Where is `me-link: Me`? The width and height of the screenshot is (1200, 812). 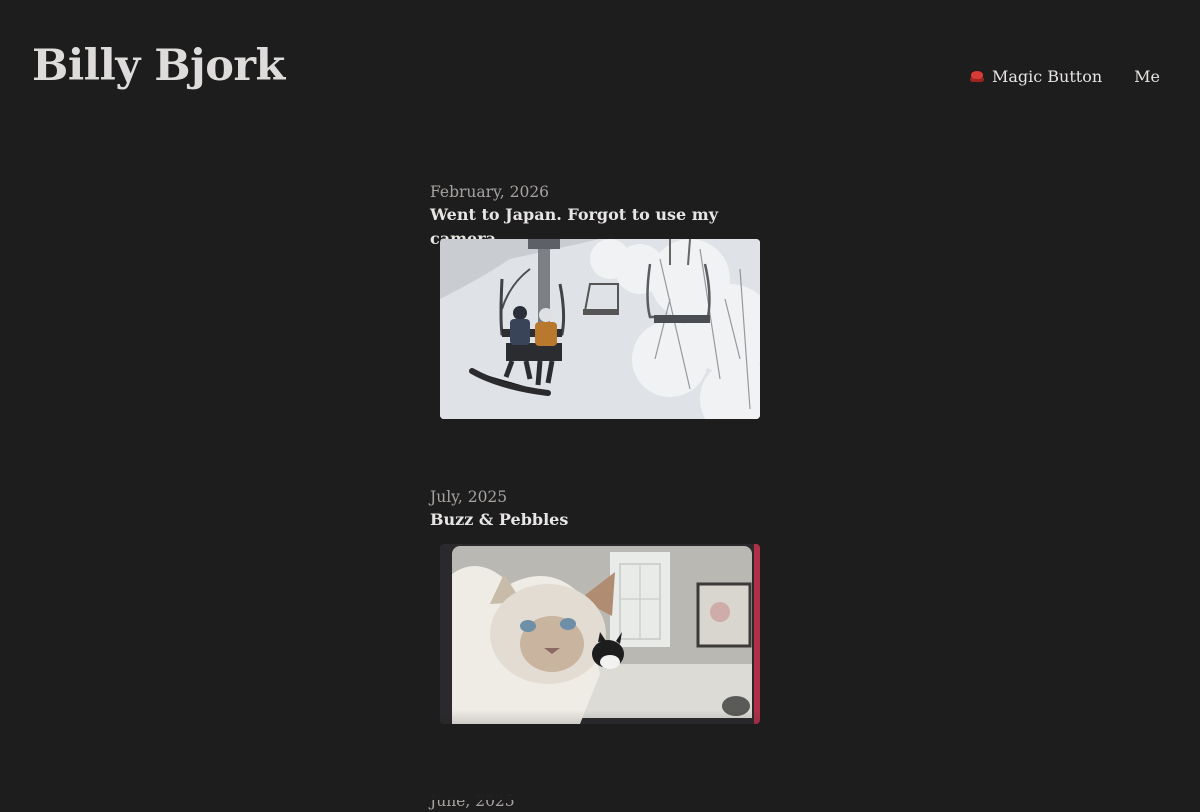 me-link: Me is located at coordinates (1147, 77).